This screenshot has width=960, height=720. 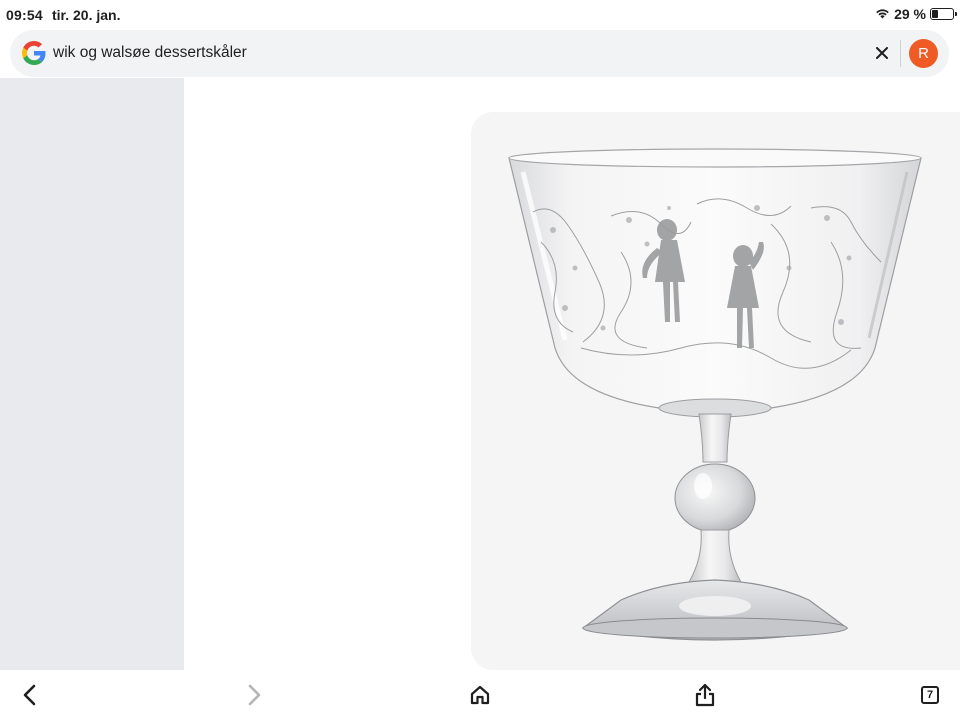 What do you see at coordinates (923, 53) in the screenshot?
I see `account-avatar-button: R` at bounding box center [923, 53].